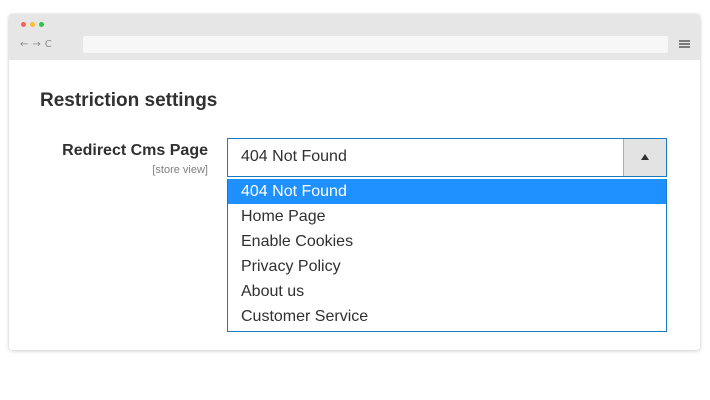 This screenshot has width=710, height=400. I want to click on forward-arrow-icon: →, so click(36, 45).